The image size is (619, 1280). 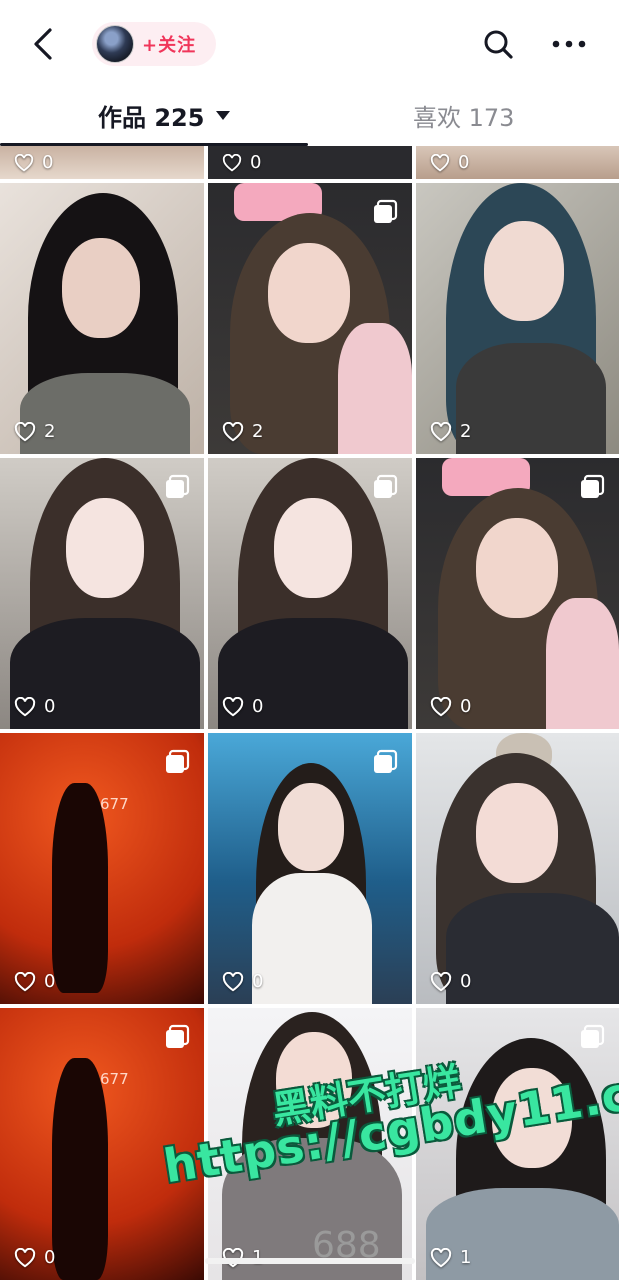 I want to click on like-count: 1, so click(x=450, y=1257).